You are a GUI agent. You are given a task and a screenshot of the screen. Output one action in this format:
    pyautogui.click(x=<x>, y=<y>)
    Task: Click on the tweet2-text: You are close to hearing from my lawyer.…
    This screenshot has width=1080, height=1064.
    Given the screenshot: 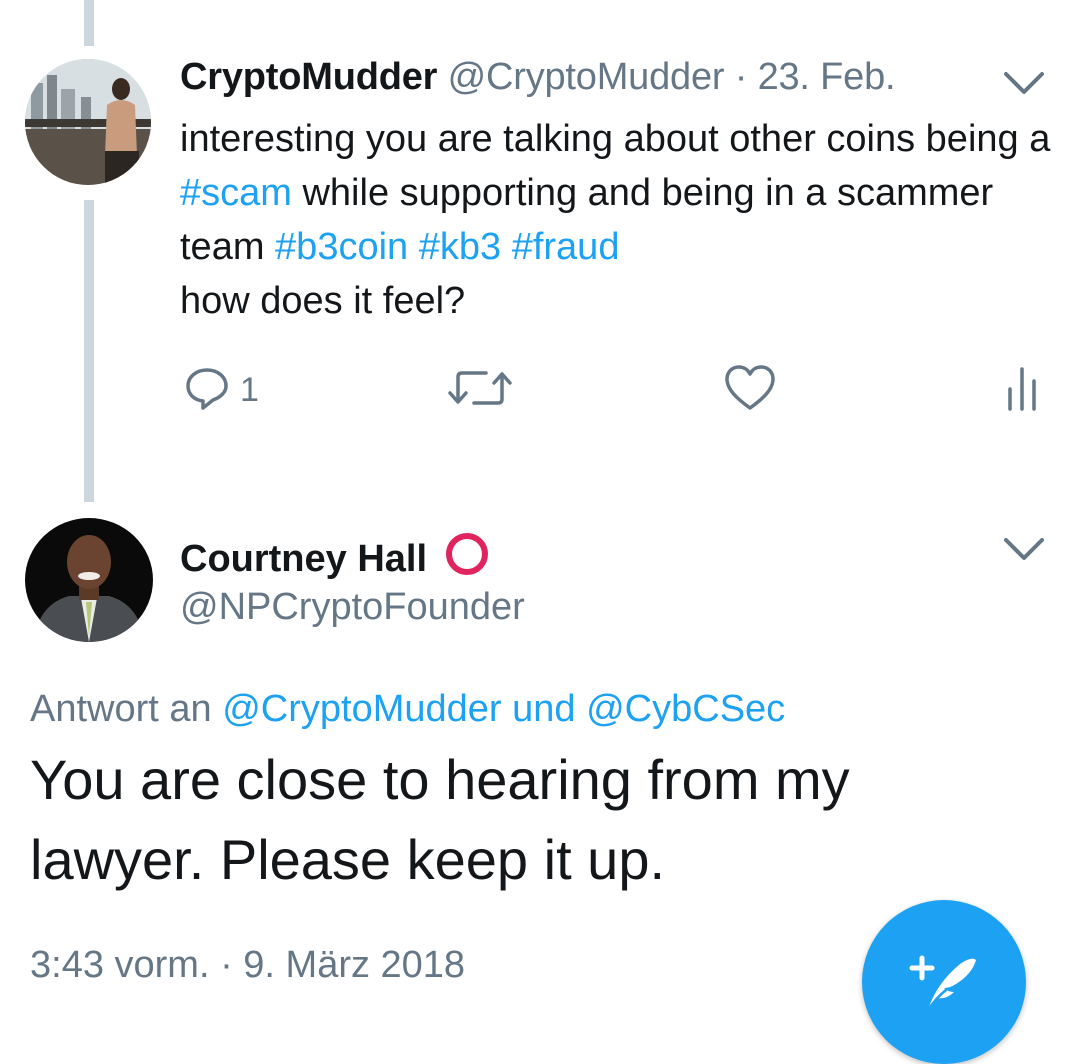 What is the action you would take?
    pyautogui.click(x=440, y=819)
    